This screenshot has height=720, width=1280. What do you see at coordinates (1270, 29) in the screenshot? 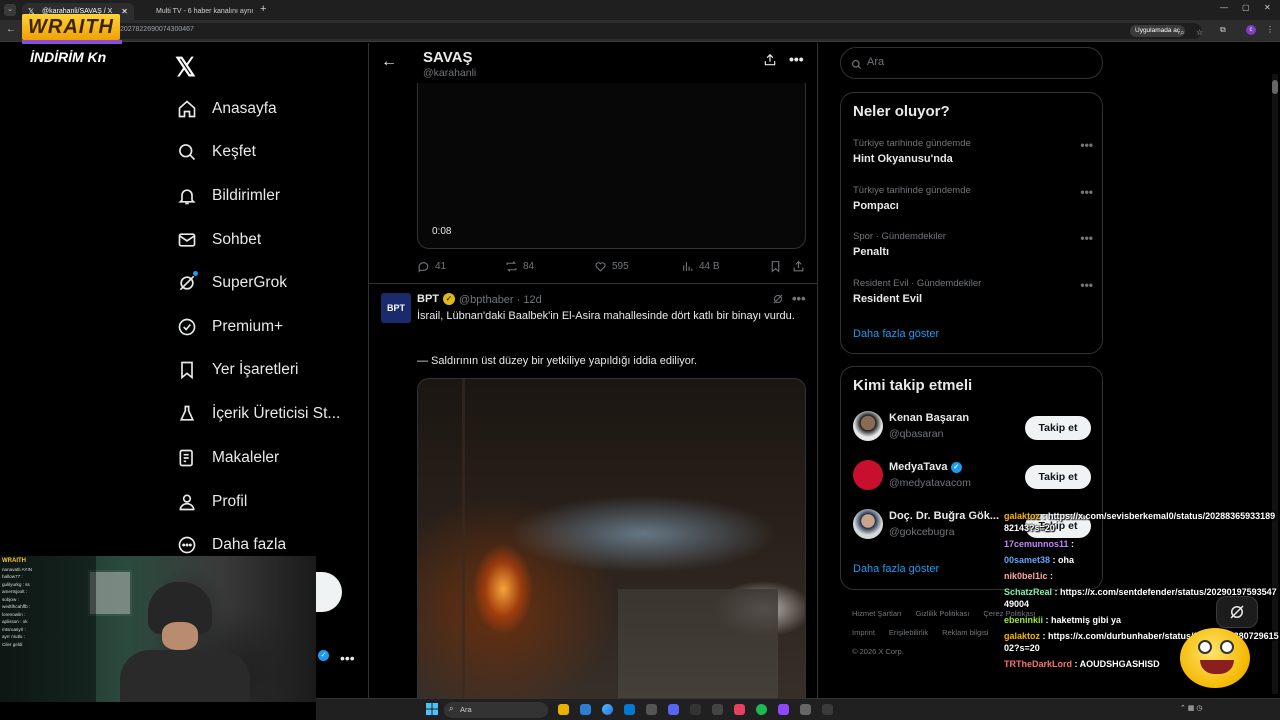
I see `browser-menu-icon: ⋮` at bounding box center [1270, 29].